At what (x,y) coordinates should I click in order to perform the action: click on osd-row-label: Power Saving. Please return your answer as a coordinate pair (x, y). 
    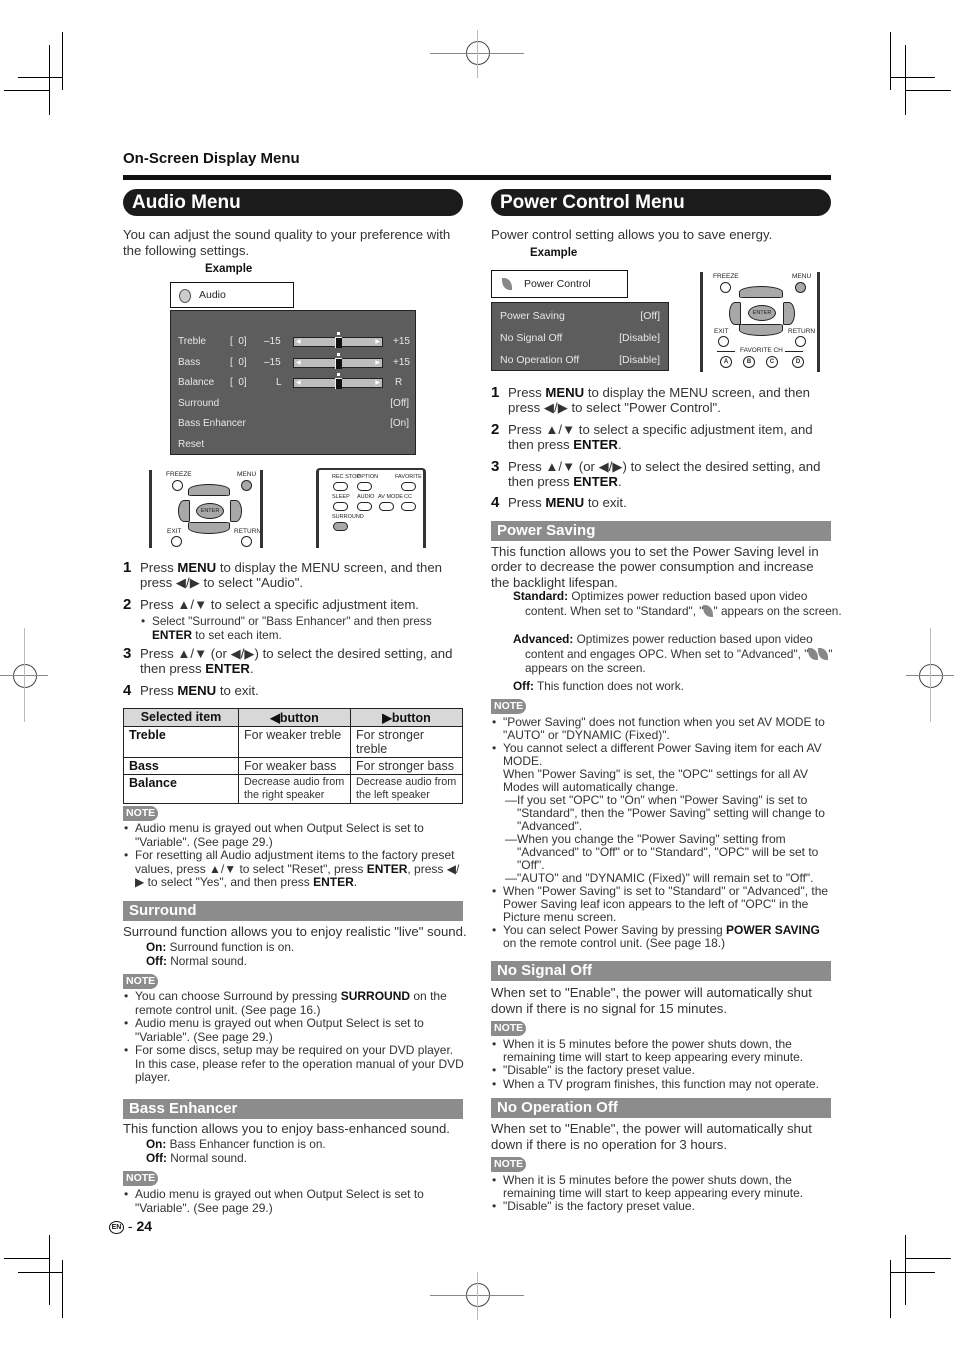
    Looking at the image, I should click on (532, 316).